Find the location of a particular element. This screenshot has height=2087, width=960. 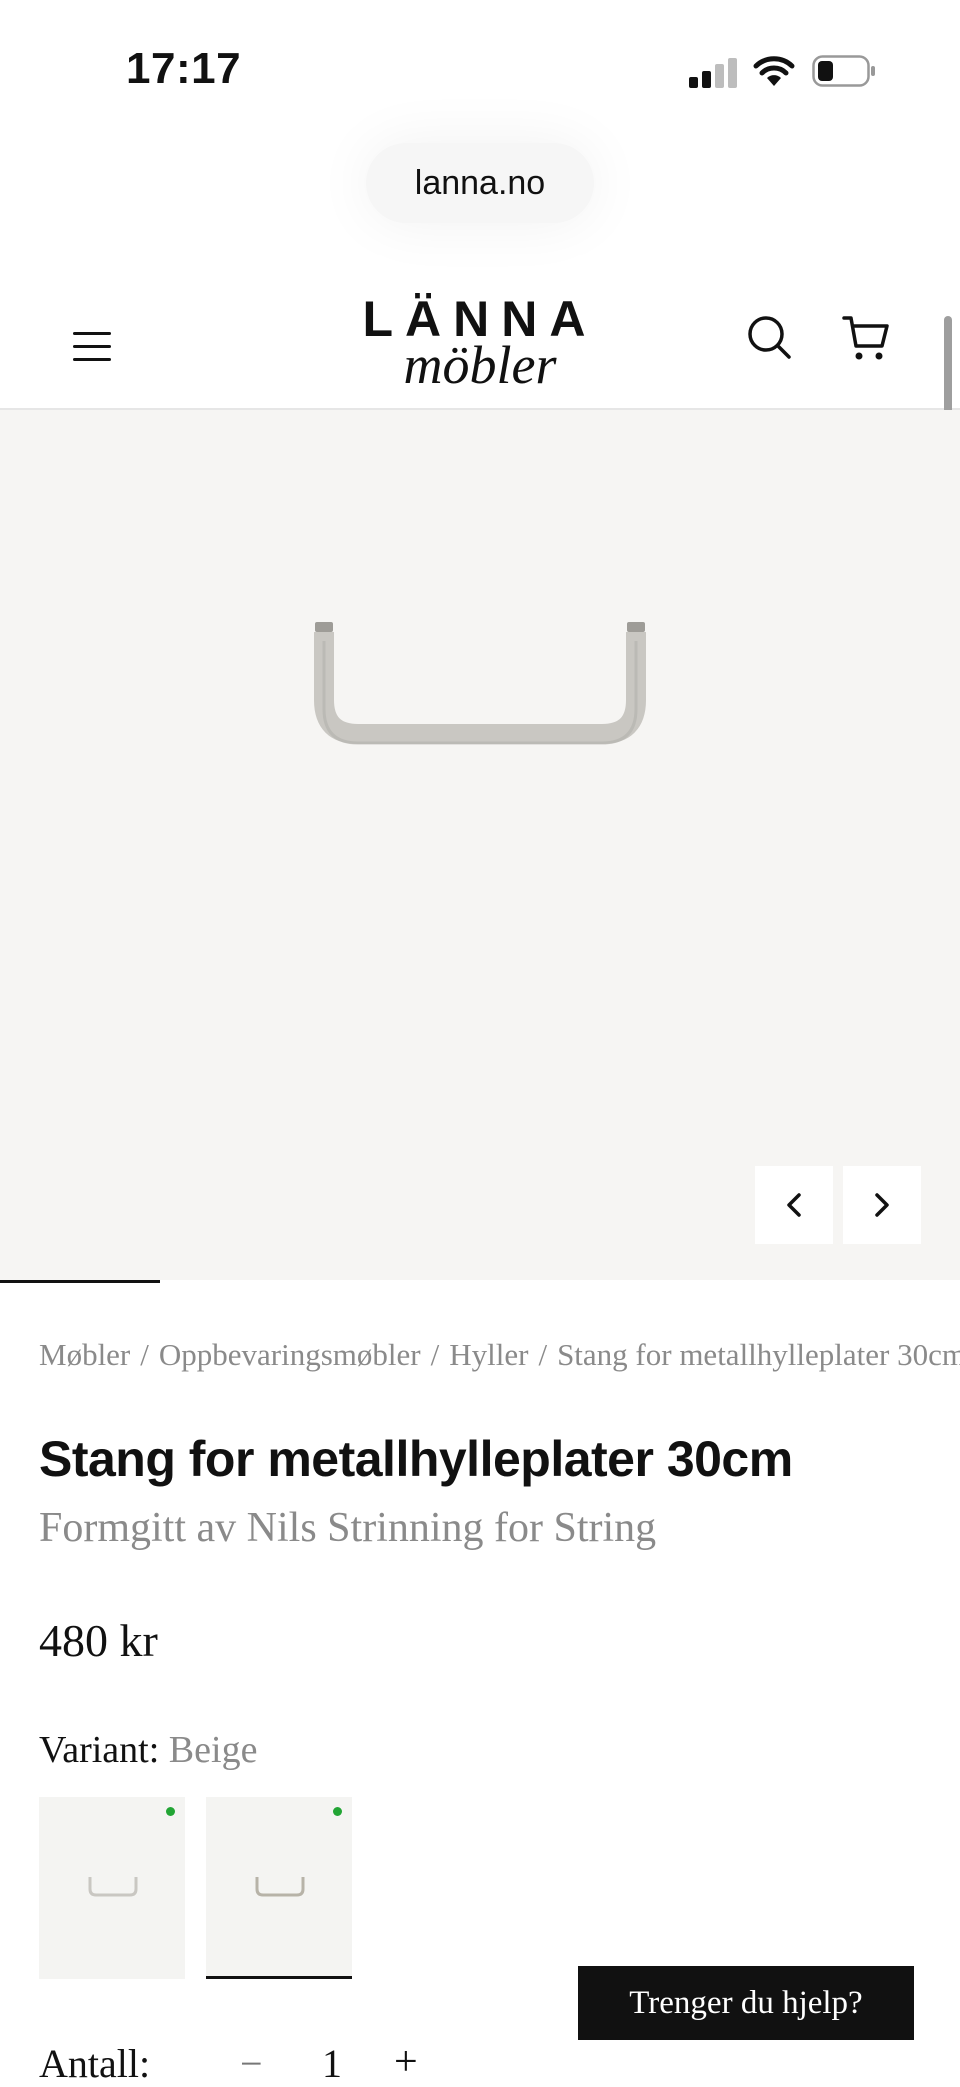

variant-swatch is located at coordinates (112, 1888).